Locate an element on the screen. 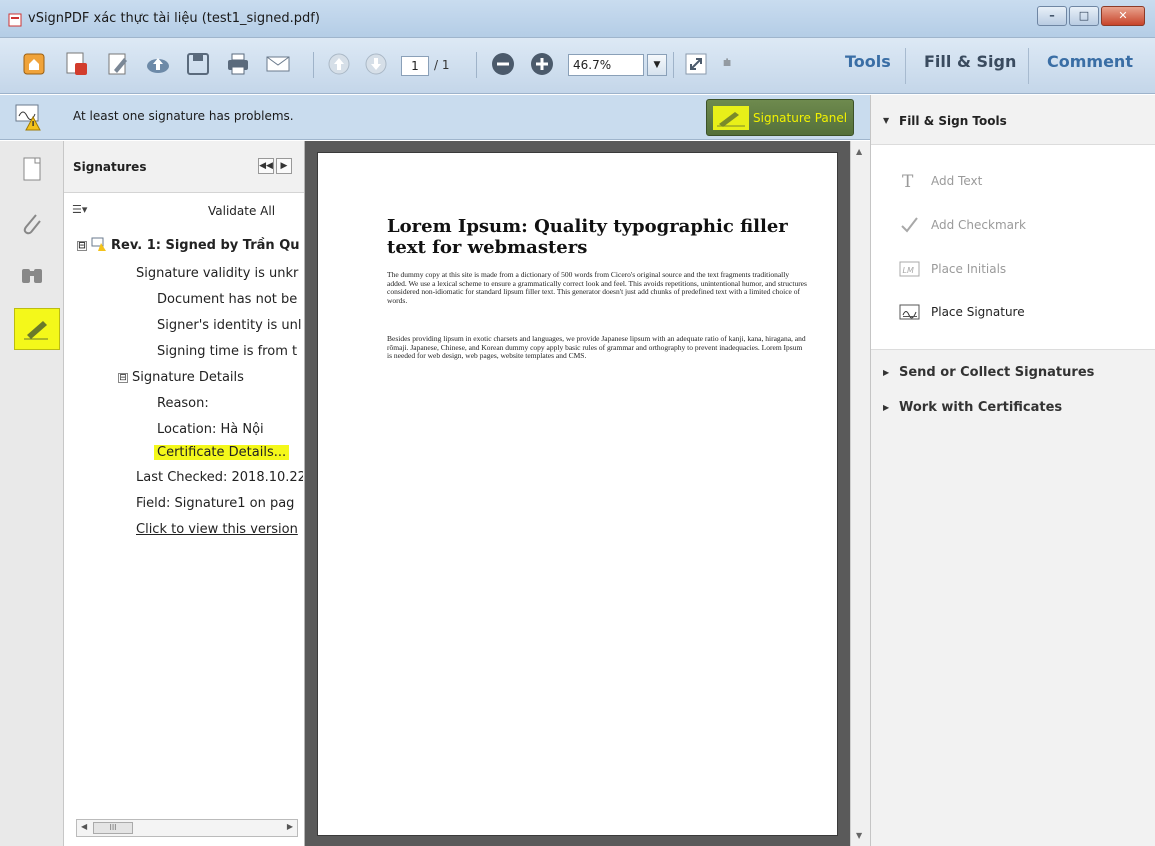  tab-fill-sign: Fill & Sign is located at coordinates (970, 61).